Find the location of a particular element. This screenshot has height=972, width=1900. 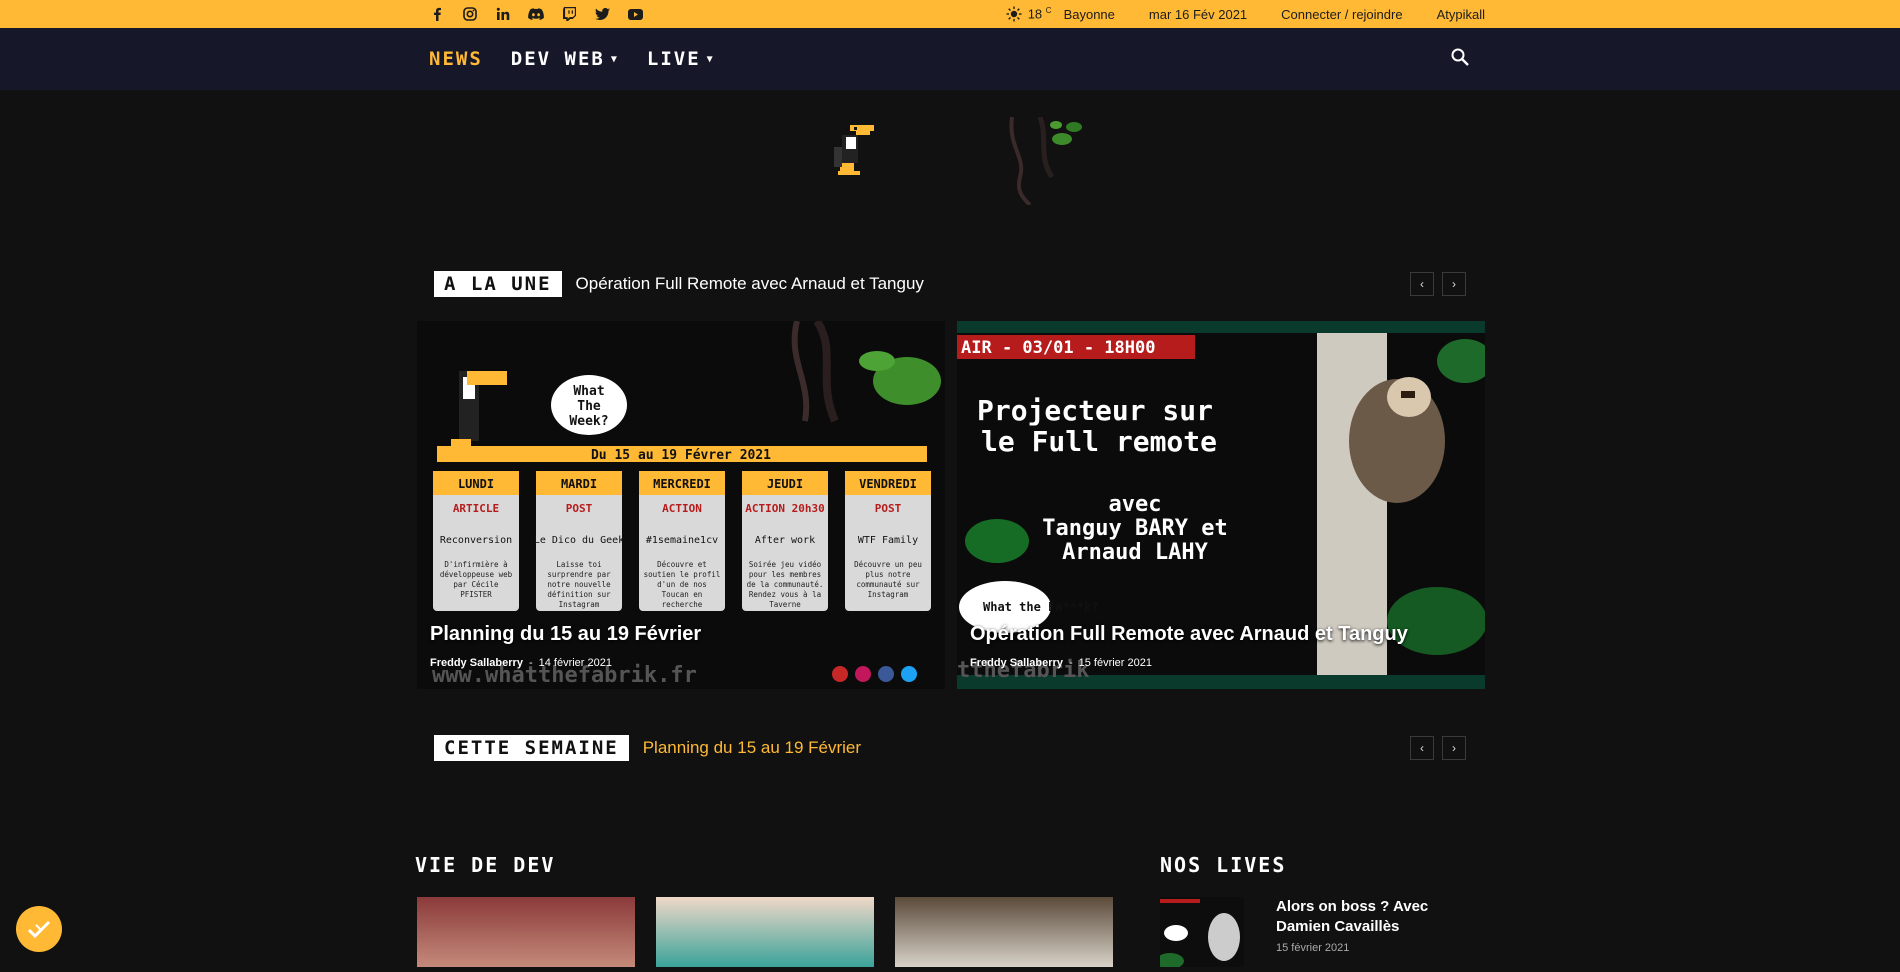

card-meta: Freddy Sallaberry -14 février 2021 is located at coordinates (521, 663).